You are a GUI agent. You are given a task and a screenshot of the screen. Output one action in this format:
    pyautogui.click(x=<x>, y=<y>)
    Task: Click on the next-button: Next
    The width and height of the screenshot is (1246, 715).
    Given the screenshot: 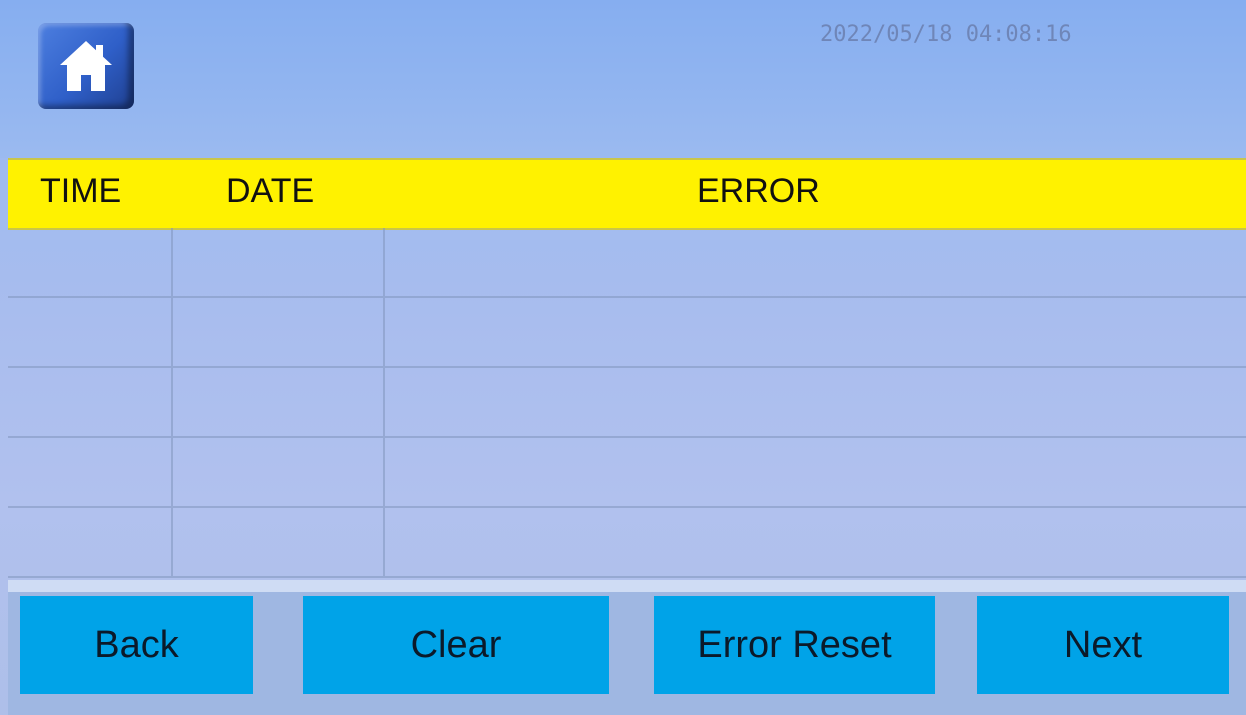 What is the action you would take?
    pyautogui.click(x=1103, y=645)
    